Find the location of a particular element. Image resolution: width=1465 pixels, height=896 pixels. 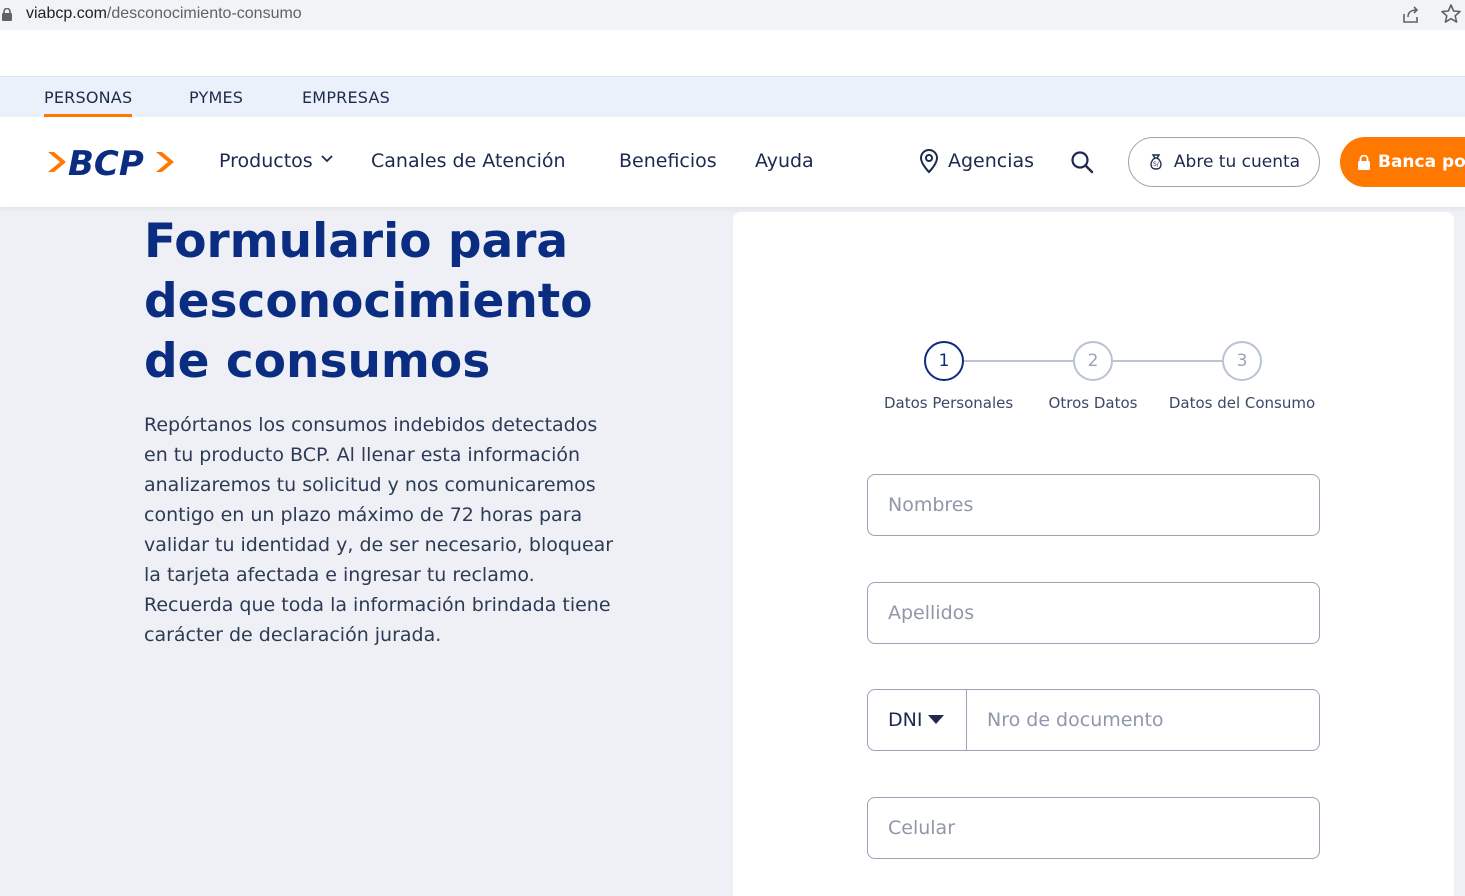

bcp-logo: BCP is located at coordinates (112, 162).